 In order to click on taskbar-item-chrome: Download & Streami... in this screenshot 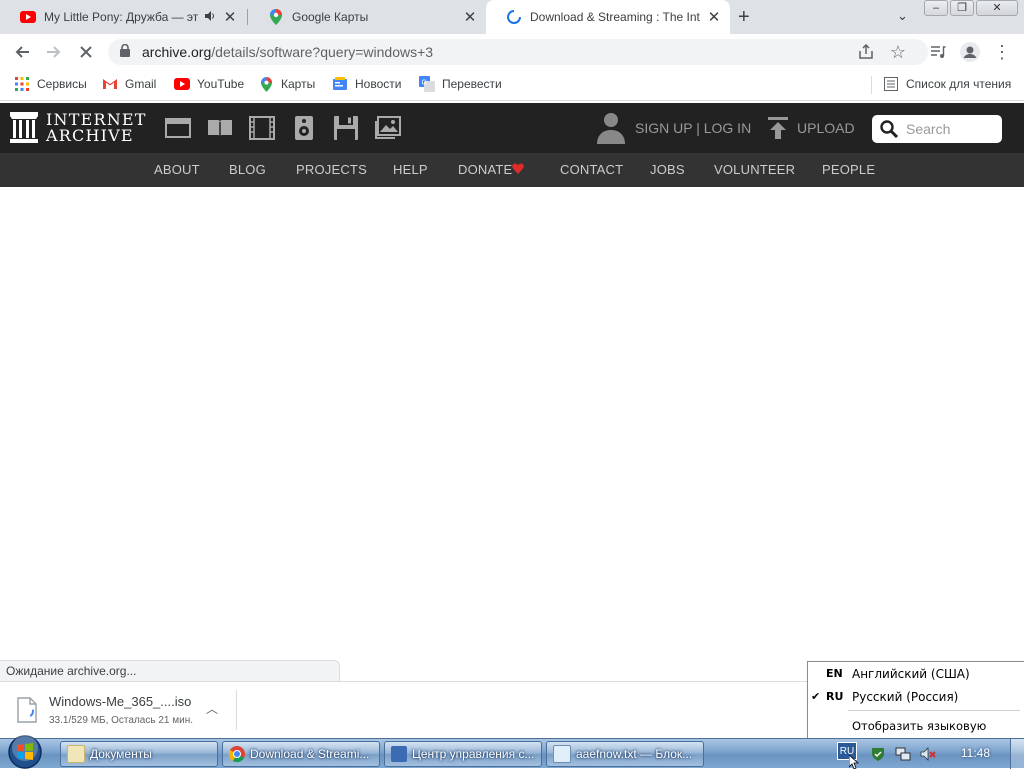, I will do `click(301, 754)`.